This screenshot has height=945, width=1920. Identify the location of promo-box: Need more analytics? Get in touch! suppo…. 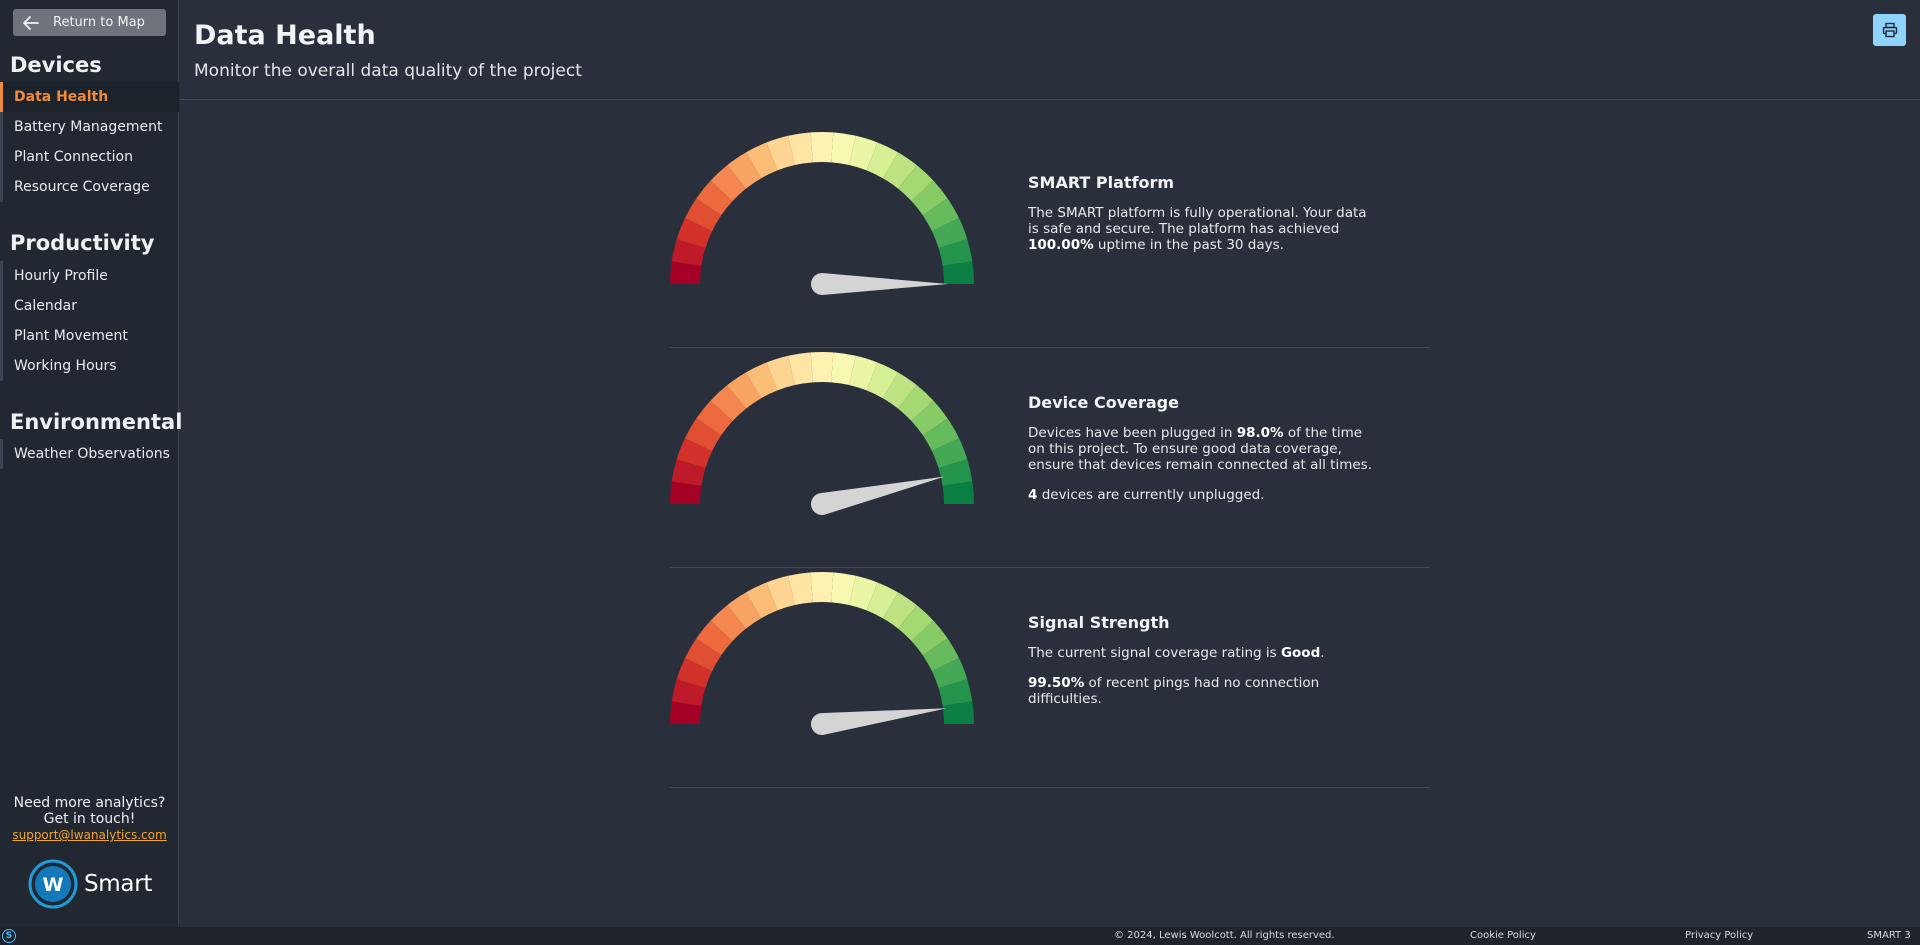
(89, 819).